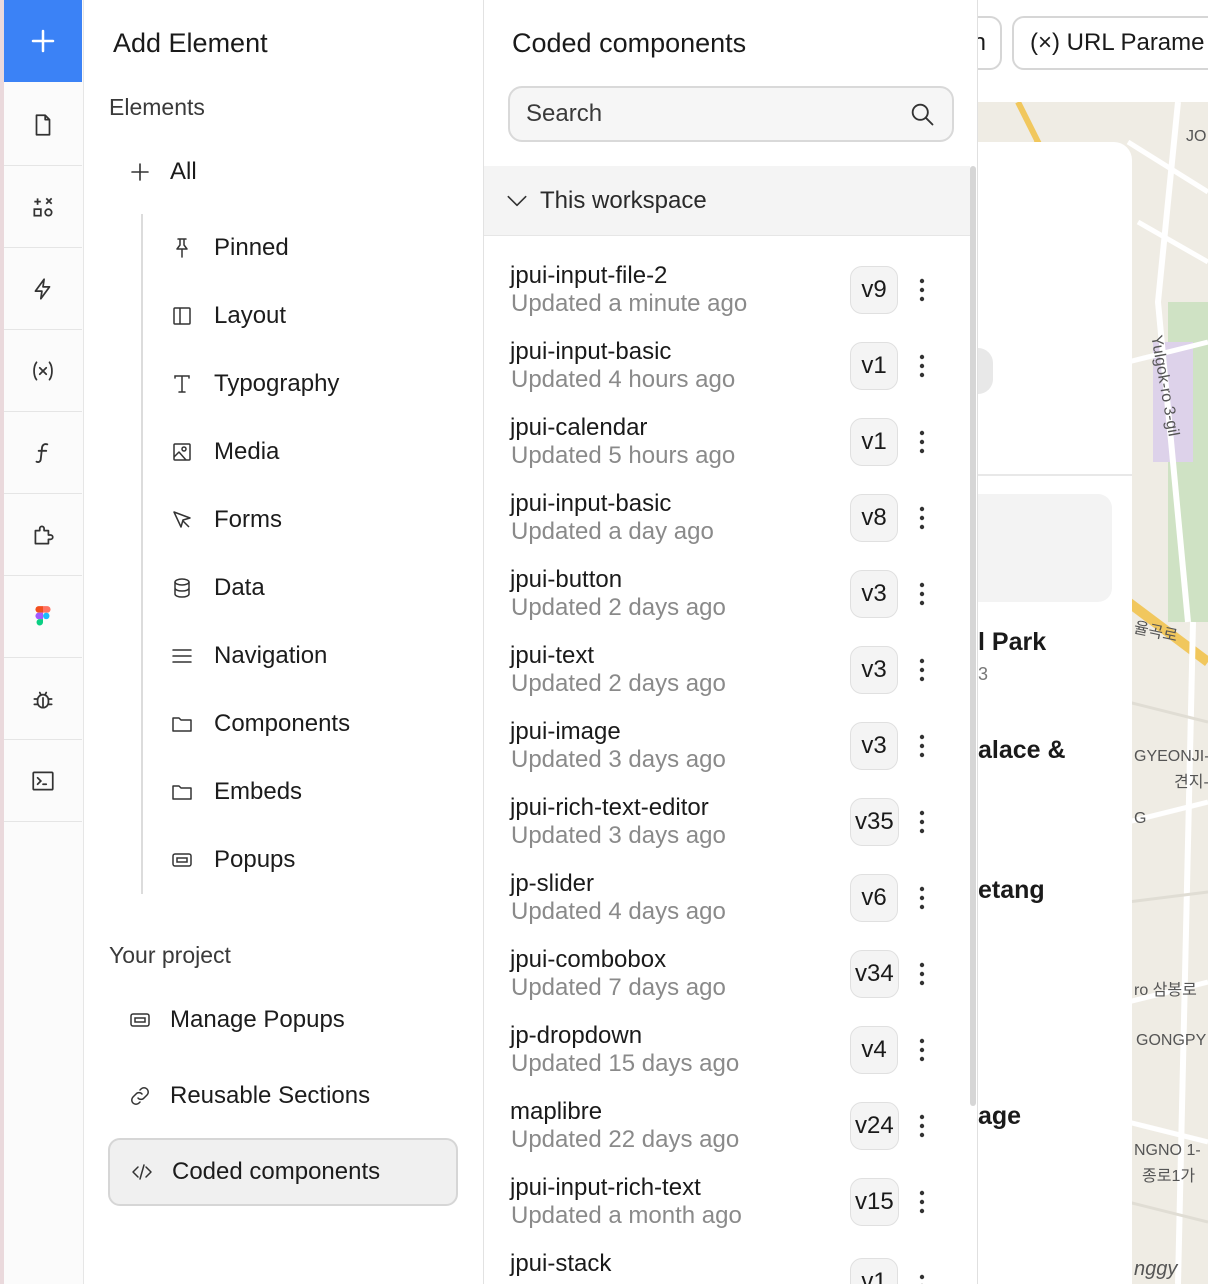 This screenshot has height=1284, width=1208. What do you see at coordinates (727, 750) in the screenshot?
I see `list-item: jpui-image Updated 3 days ago v3` at bounding box center [727, 750].